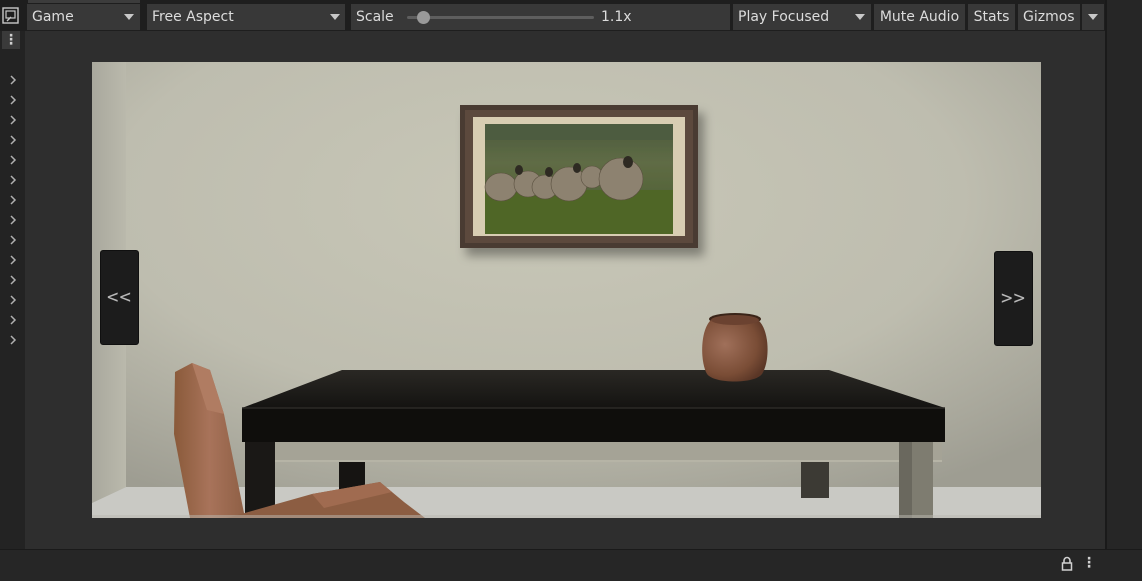 The height and width of the screenshot is (581, 1142). Describe the element at coordinates (784, 17) in the screenshot. I see `play-mode-label: Play Focused` at that location.